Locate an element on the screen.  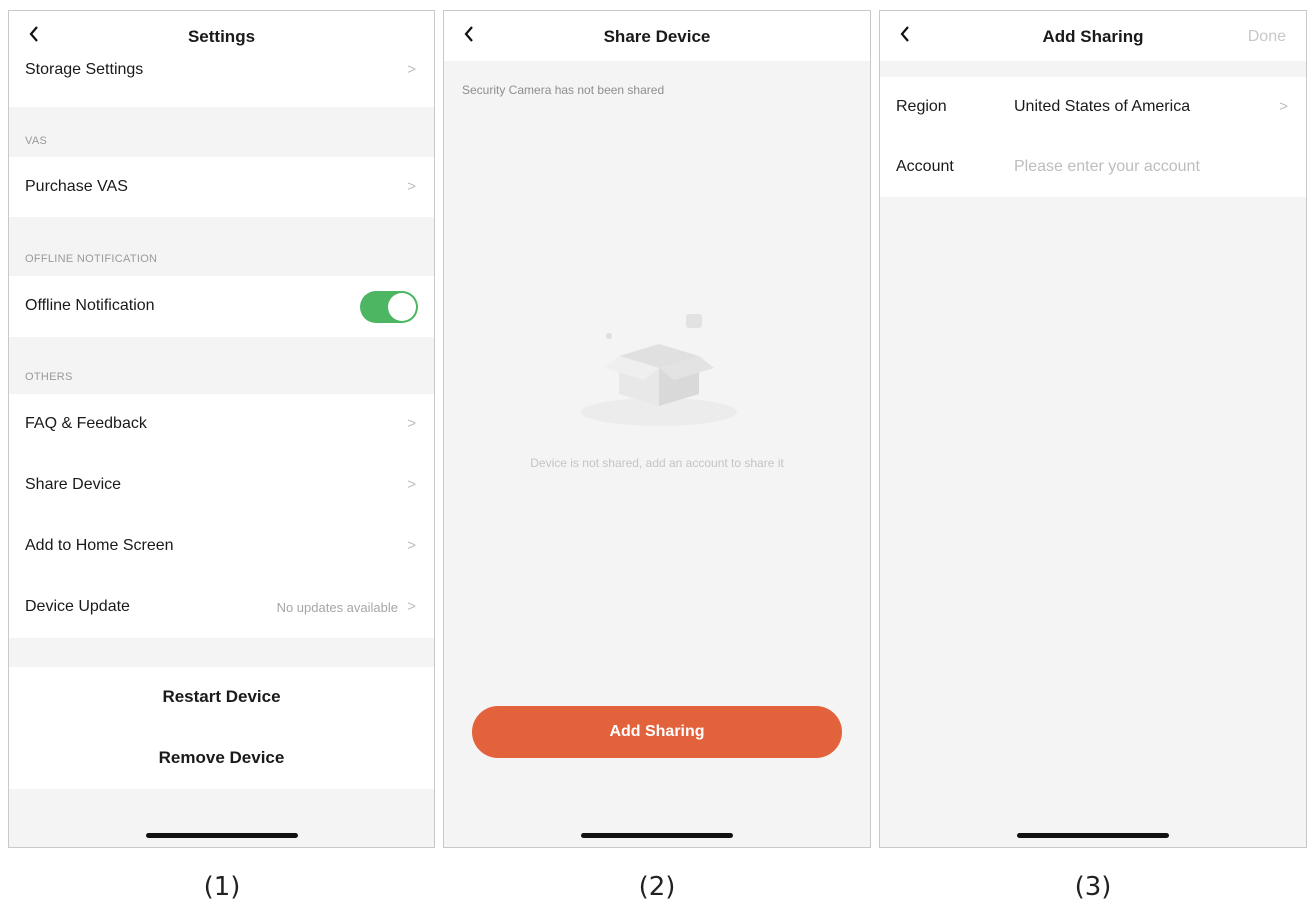
offline-notification-label: Offline Notification is located at coordinates (90, 305).